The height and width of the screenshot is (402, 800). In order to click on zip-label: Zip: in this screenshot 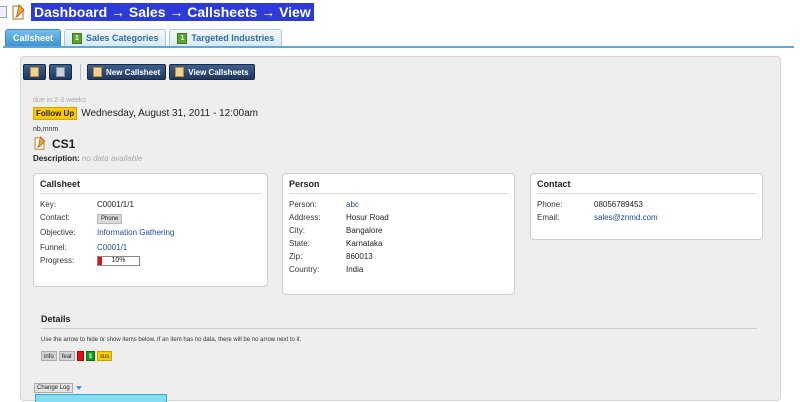, I will do `click(296, 256)`.